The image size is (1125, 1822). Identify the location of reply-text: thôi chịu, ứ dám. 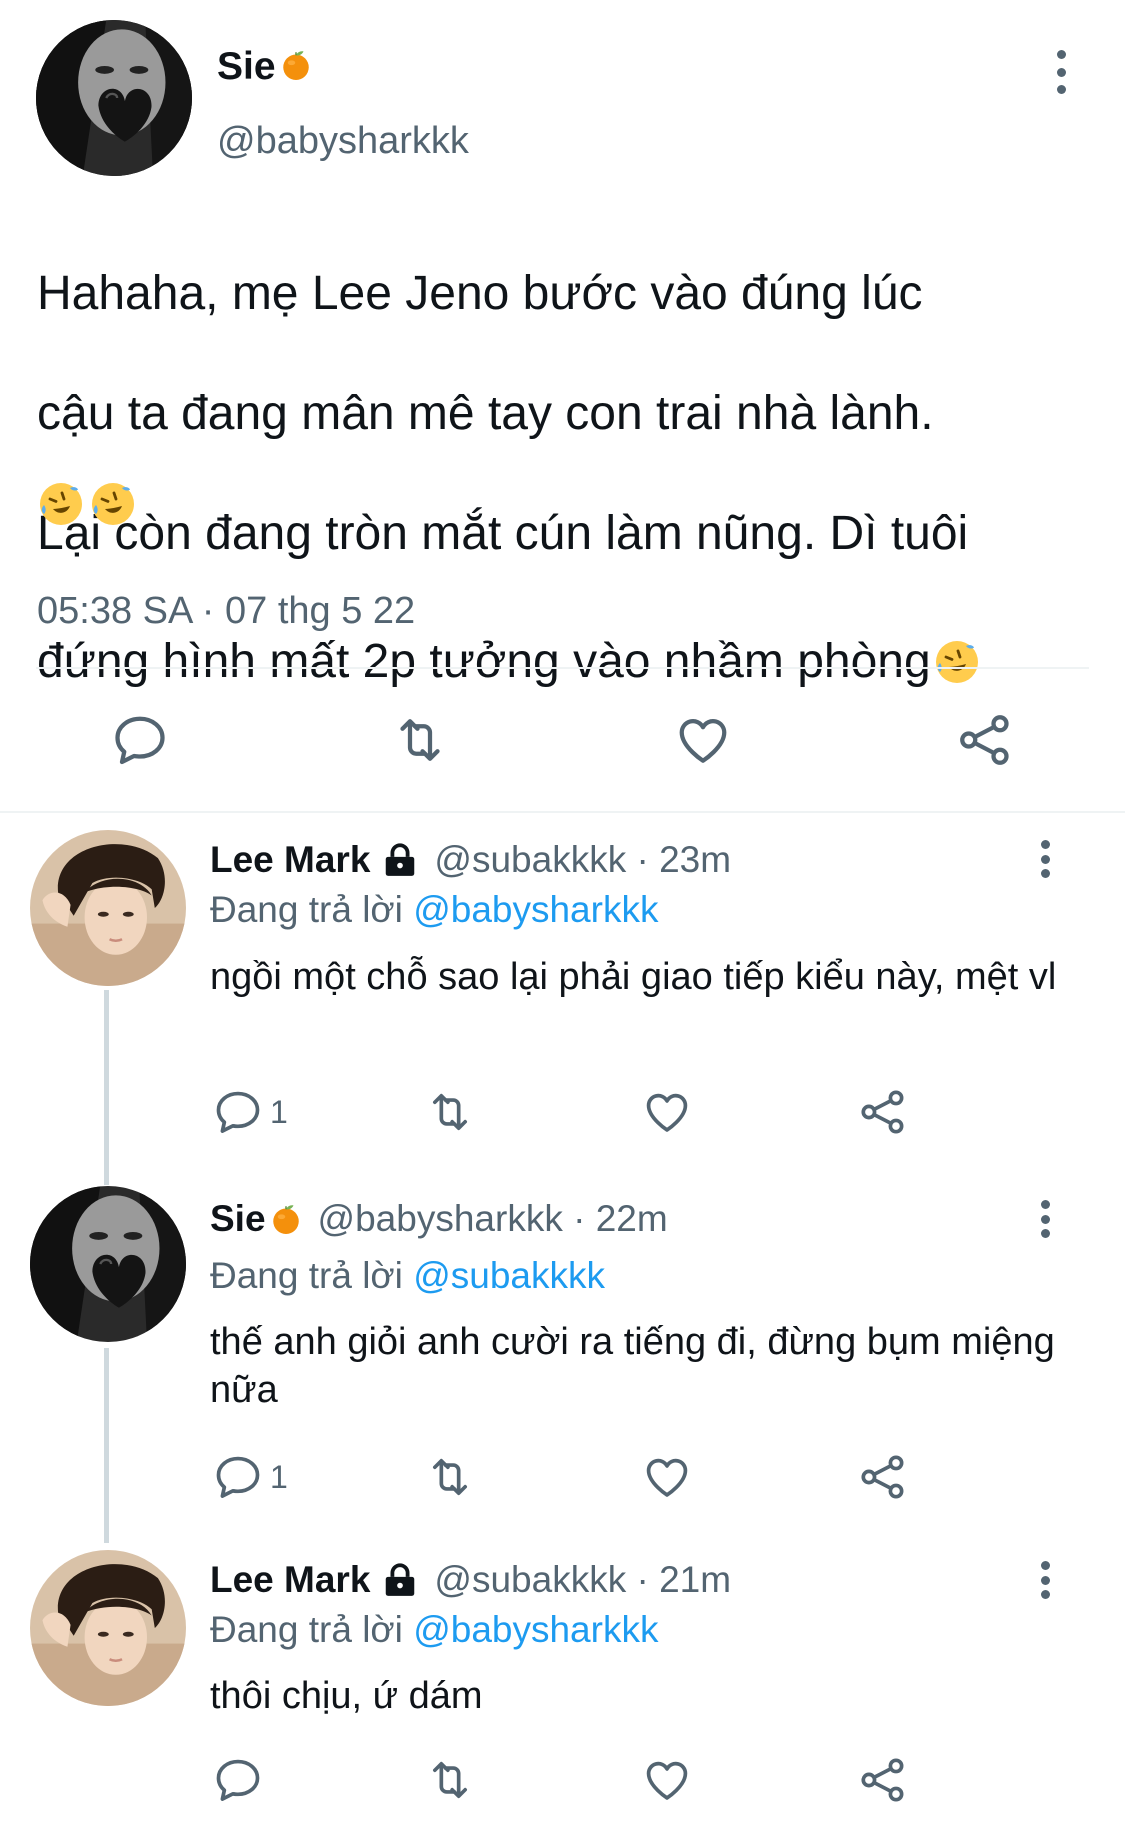
(346, 1696).